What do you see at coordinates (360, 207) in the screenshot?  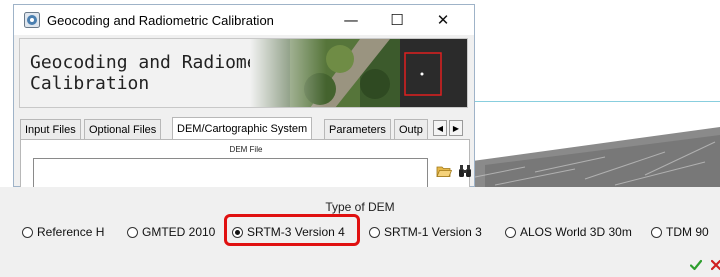 I see `dem-type-legend: Type of DEM` at bounding box center [360, 207].